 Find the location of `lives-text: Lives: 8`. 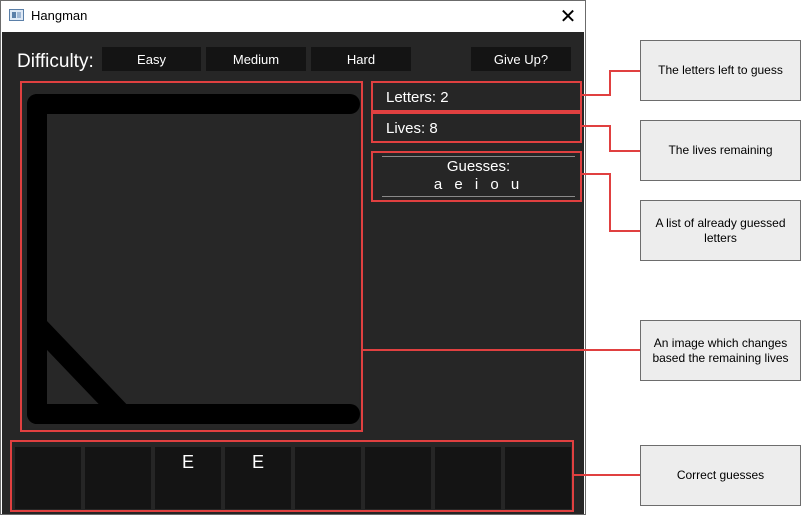

lives-text: Lives: 8 is located at coordinates (412, 128).